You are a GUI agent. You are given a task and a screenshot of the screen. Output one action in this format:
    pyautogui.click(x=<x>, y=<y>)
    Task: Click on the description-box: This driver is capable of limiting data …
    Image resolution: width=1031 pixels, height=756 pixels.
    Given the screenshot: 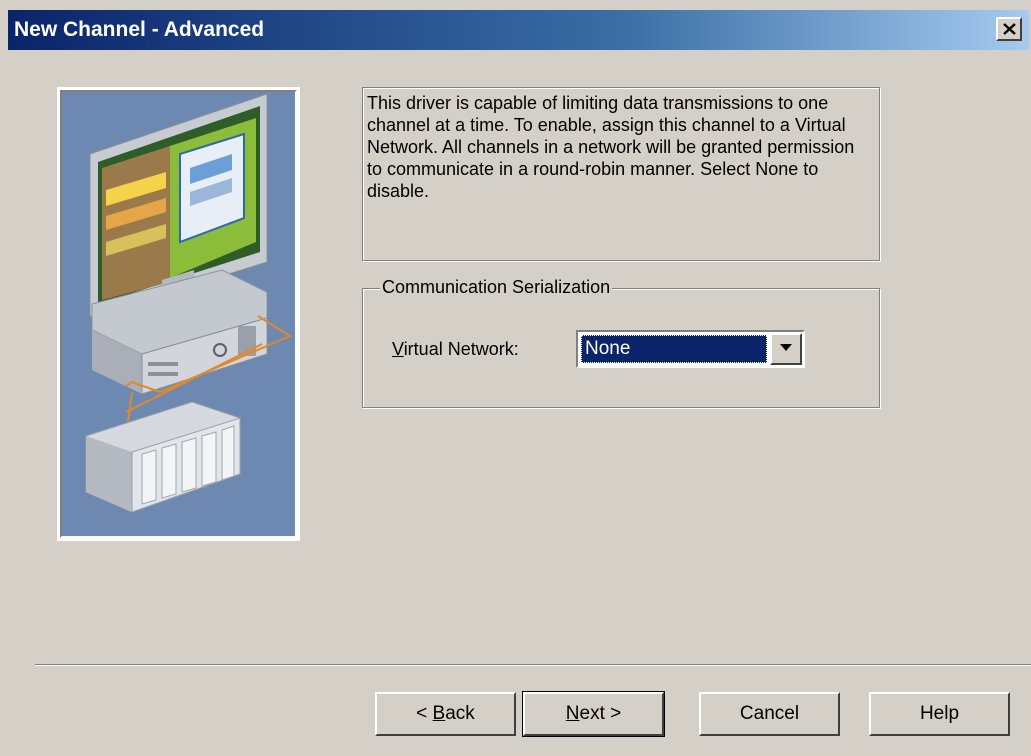 What is the action you would take?
    pyautogui.click(x=621, y=174)
    